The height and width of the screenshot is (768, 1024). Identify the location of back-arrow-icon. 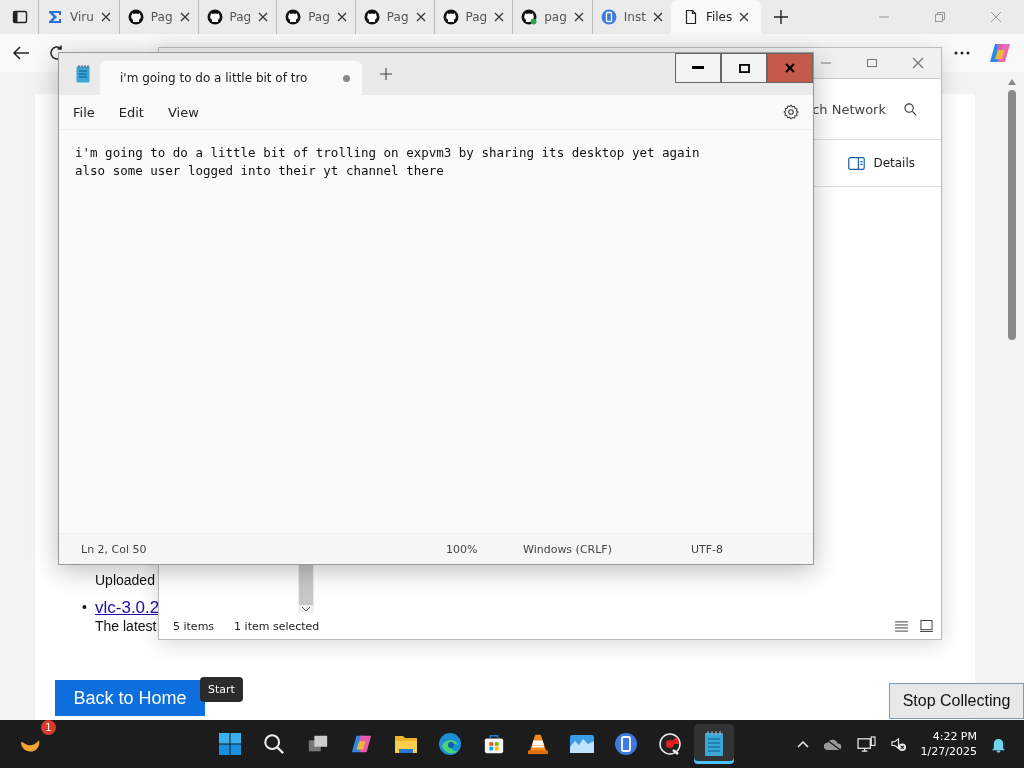
(21, 53).